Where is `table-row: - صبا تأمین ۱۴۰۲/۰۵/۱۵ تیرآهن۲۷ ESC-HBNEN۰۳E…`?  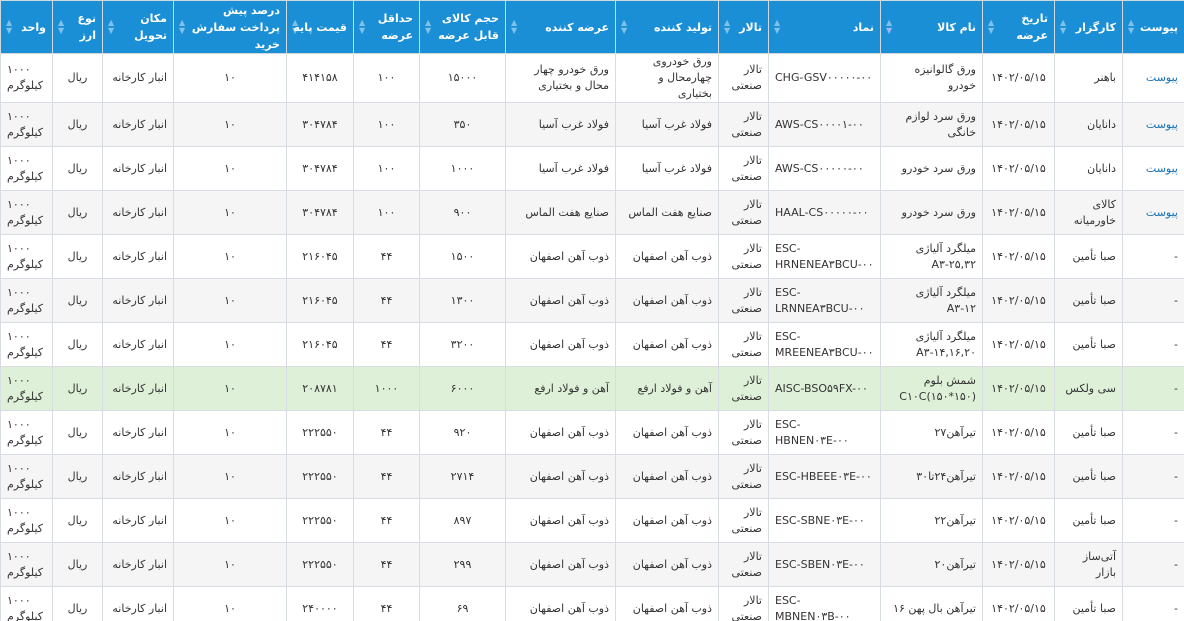
table-row: - صبا تأمین ۱۴۰۲/۰۵/۱۵ تیرآهن۲۷ ESC-HBNEN۰۳E… is located at coordinates (592, 432).